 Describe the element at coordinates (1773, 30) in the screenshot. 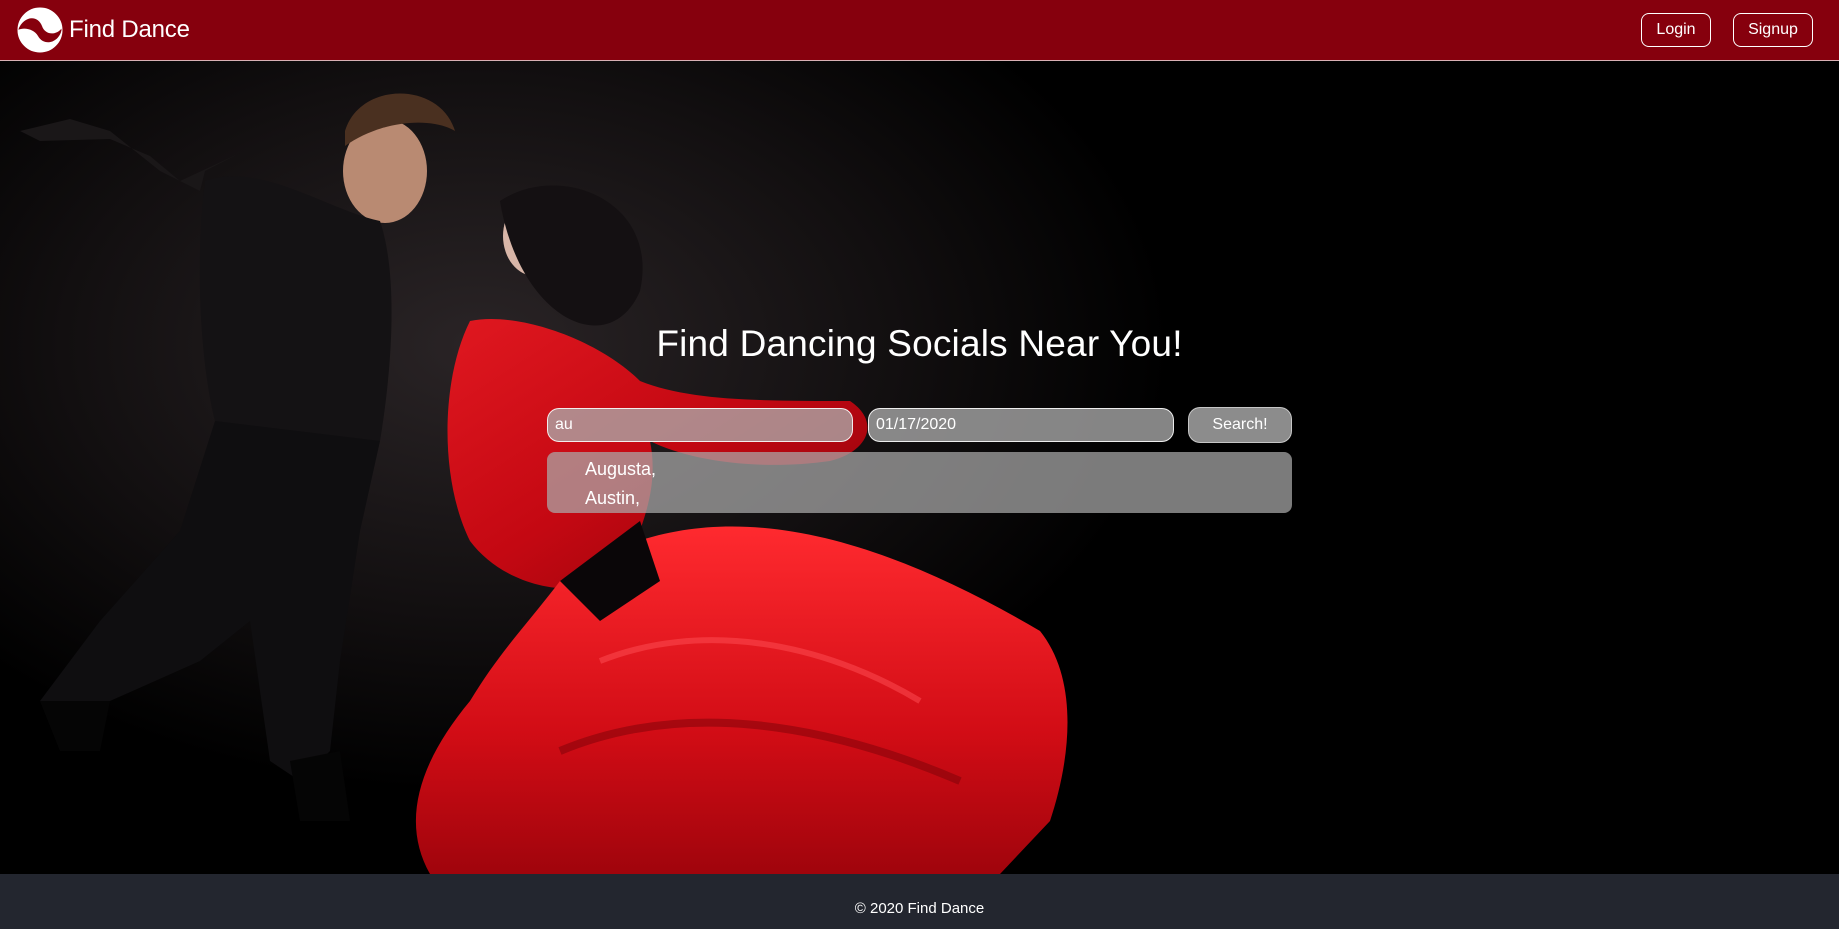

I see `signup-button: Signup` at that location.